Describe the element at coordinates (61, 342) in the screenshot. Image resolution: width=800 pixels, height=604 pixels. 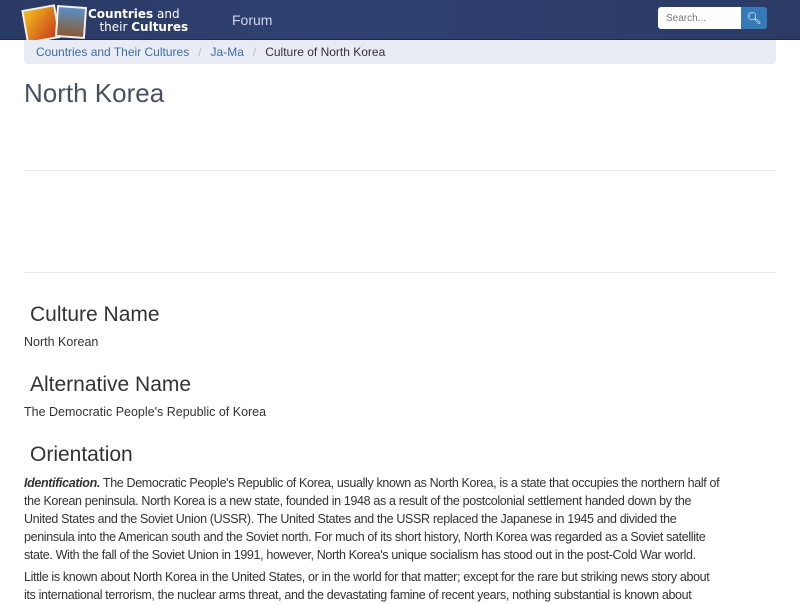
I see `culture-name-text: North Korean` at that location.